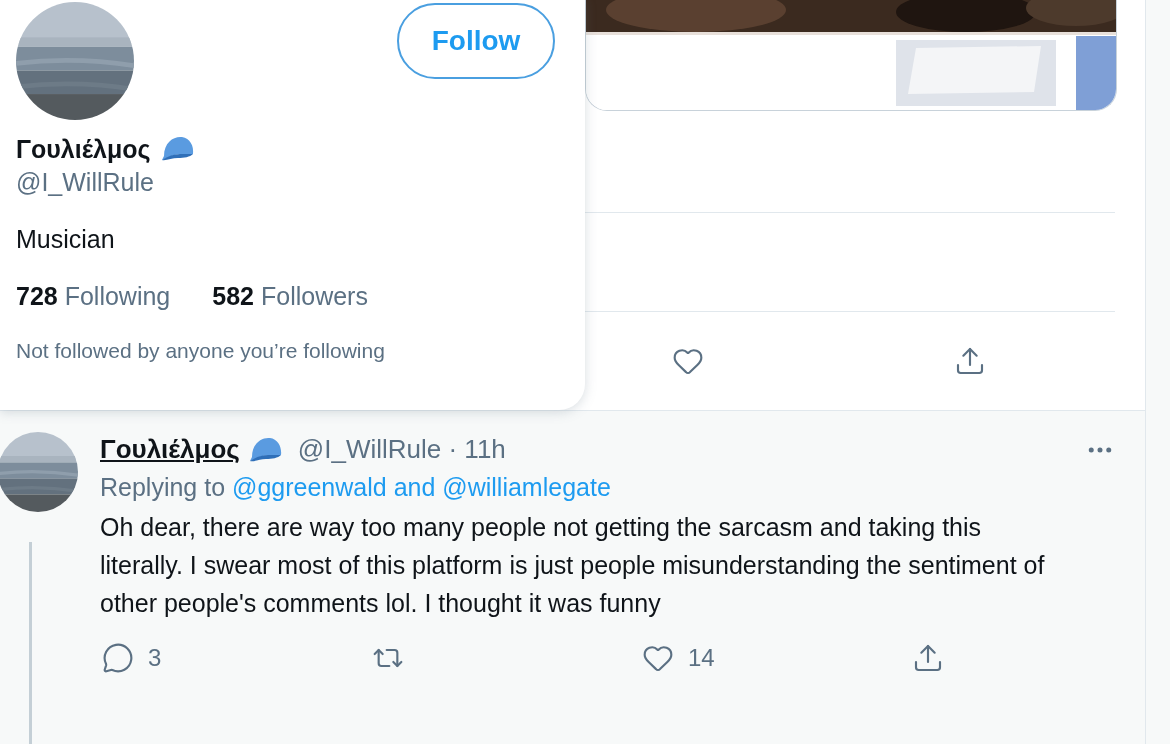  I want to click on follow-count-link: 582 Followers, so click(290, 296).